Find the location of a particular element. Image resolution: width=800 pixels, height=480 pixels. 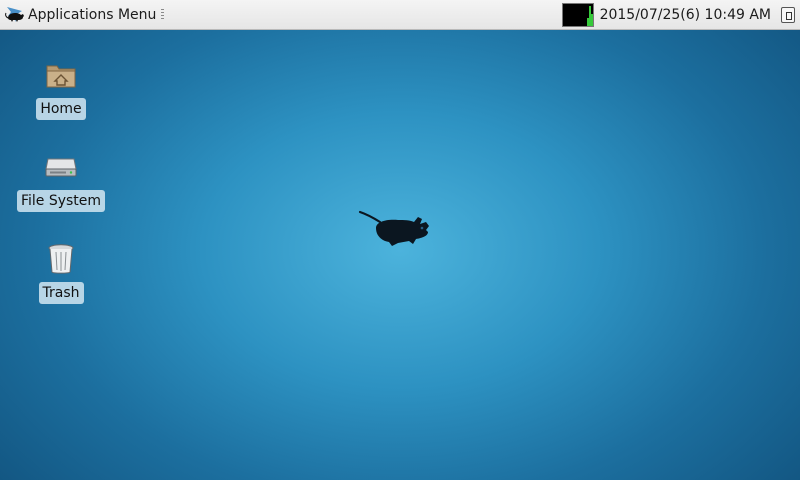

desktop-icon-label: File System is located at coordinates (61, 201).